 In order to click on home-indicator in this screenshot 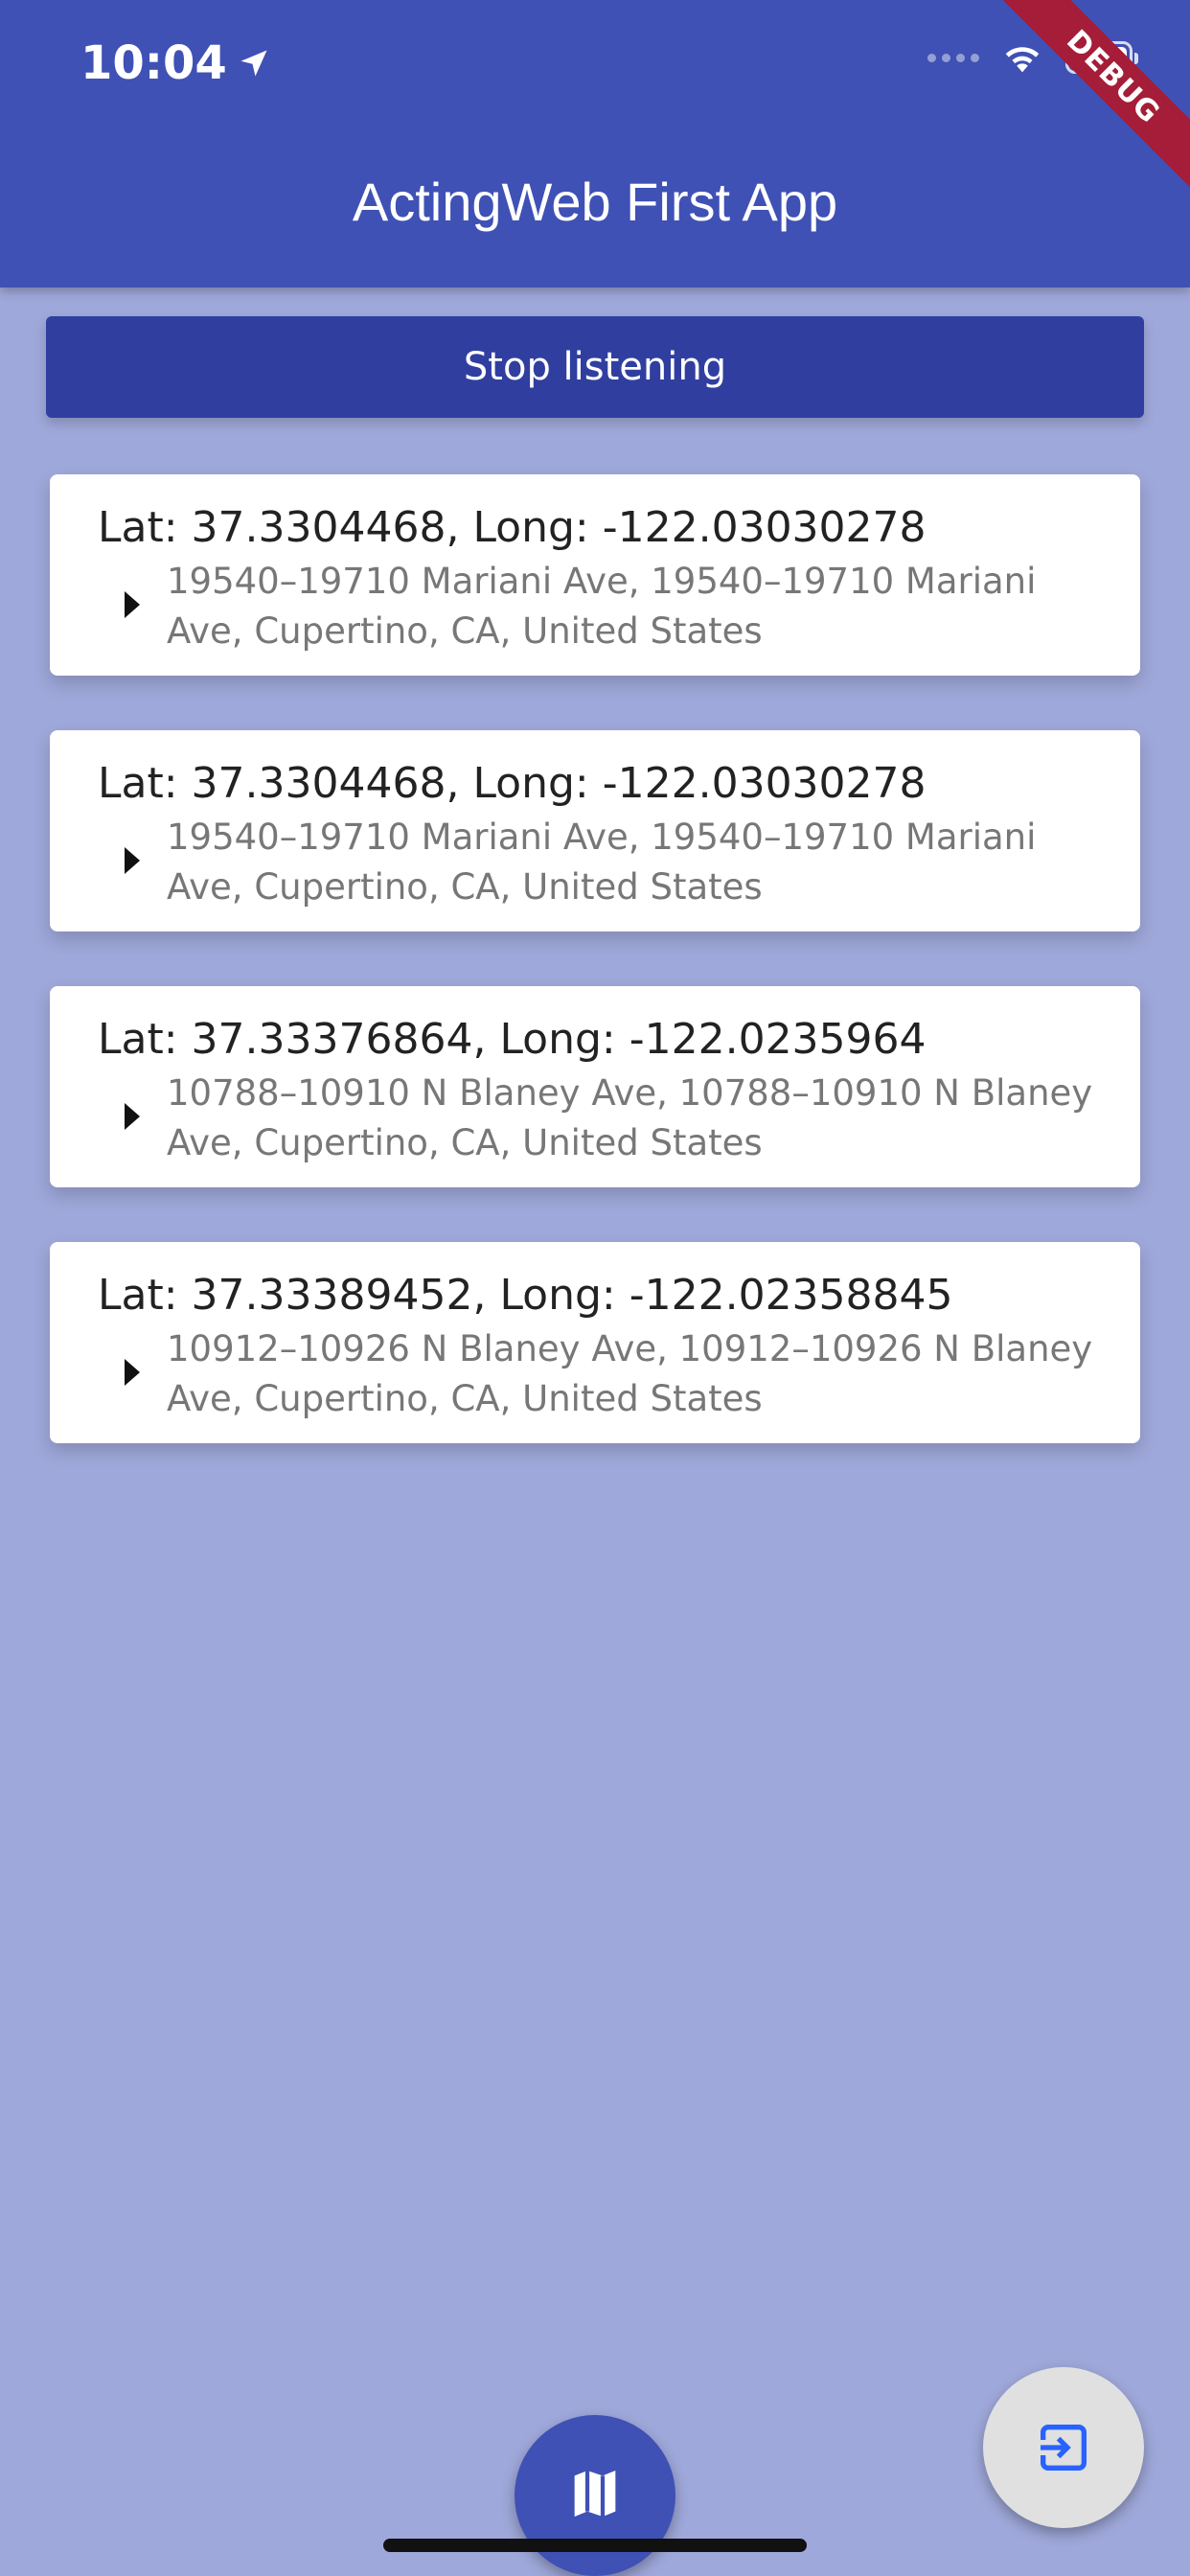, I will do `click(595, 2545)`.